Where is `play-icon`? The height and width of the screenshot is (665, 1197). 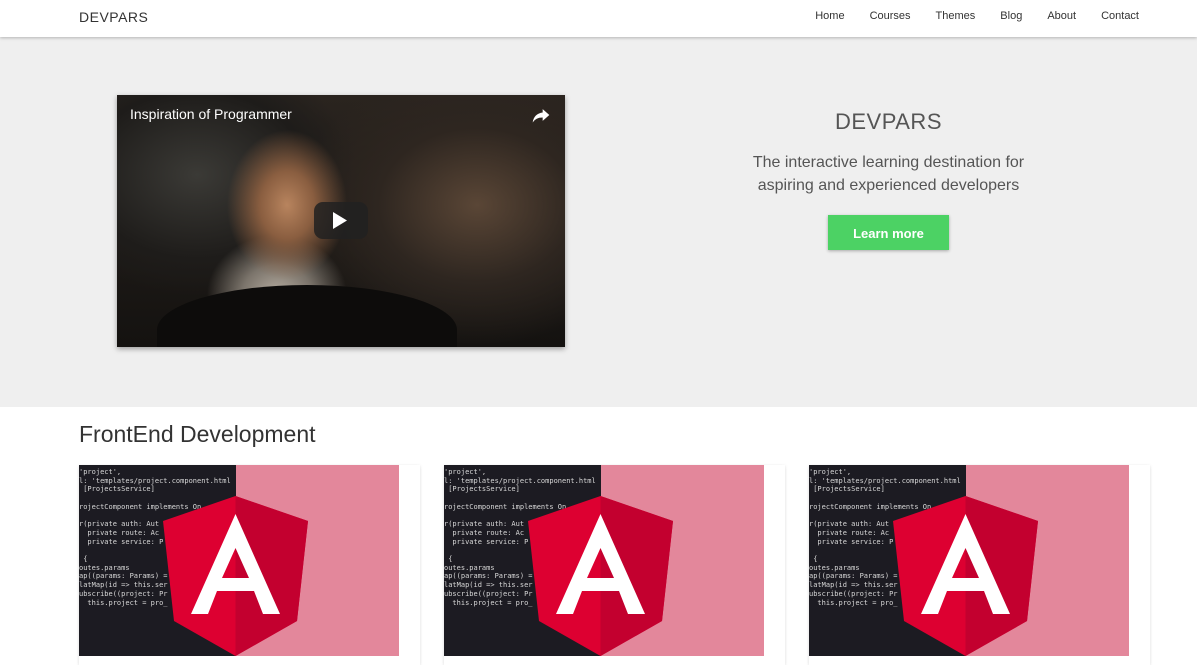 play-icon is located at coordinates (340, 220).